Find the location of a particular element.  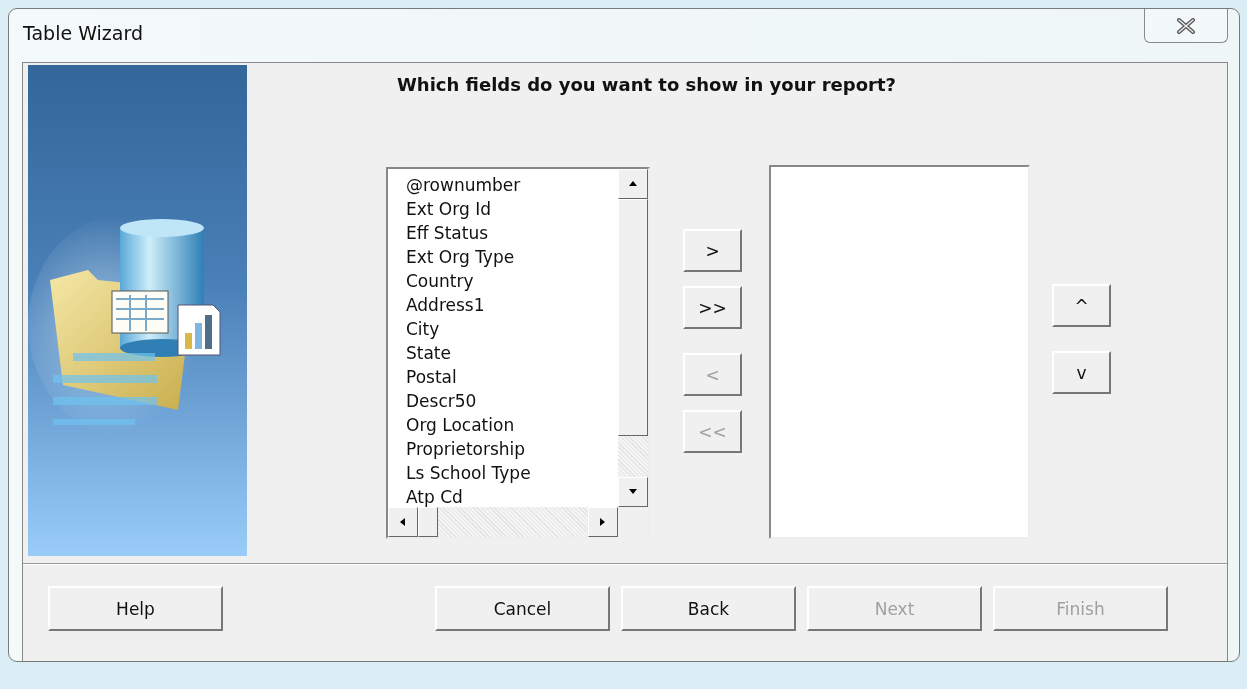

scroll-left-button is located at coordinates (403, 522).